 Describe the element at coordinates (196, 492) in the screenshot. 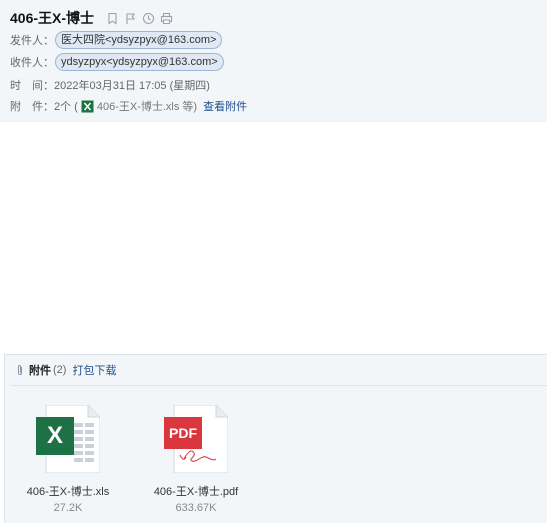

I see `attachment-file-name: 406-王X-博士.pdf` at that location.